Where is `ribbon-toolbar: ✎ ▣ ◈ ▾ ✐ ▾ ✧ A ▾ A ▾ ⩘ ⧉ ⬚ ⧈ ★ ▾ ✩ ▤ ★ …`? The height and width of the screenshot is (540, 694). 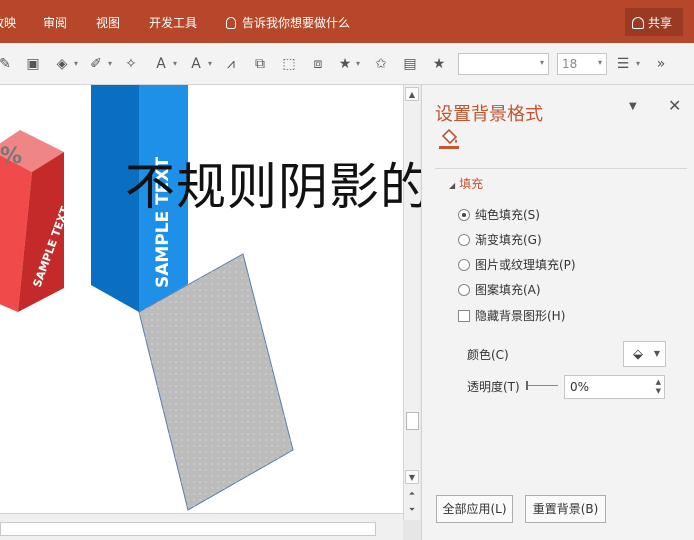 ribbon-toolbar: ✎ ▣ ◈ ▾ ✐ ▾ ✧ A ▾ A ▾ ⩘ ⧉ ⬚ ⧈ ★ ▾ ✩ ▤ ★ … is located at coordinates (347, 64).